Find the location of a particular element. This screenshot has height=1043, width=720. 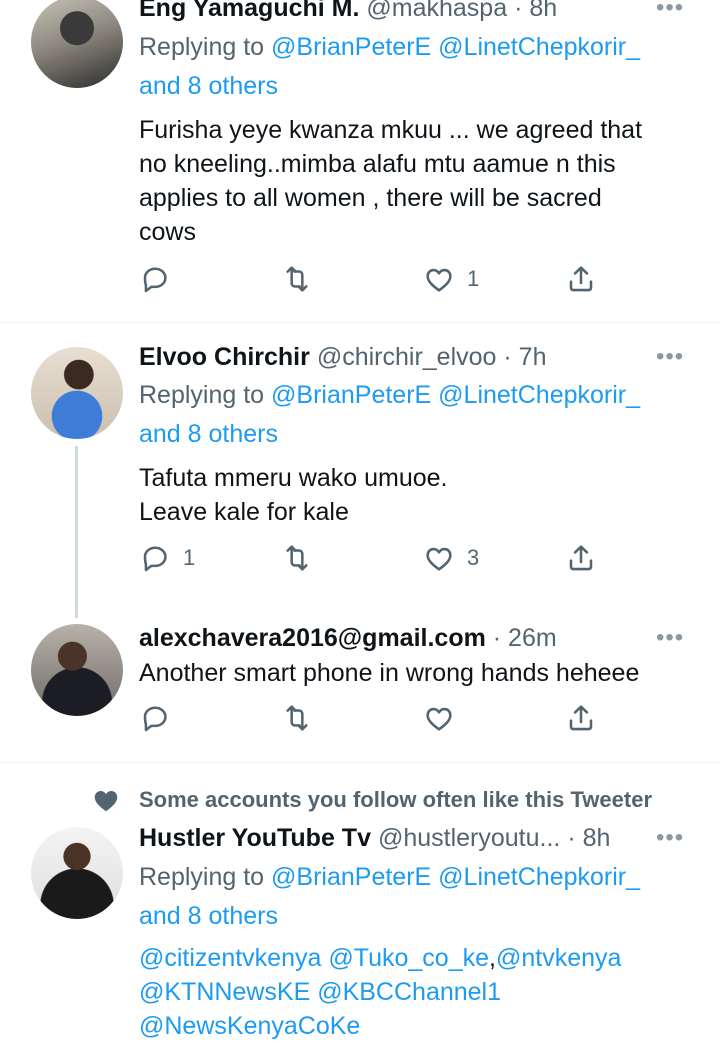

mention-link: @ntvkenya is located at coordinates (558, 958).